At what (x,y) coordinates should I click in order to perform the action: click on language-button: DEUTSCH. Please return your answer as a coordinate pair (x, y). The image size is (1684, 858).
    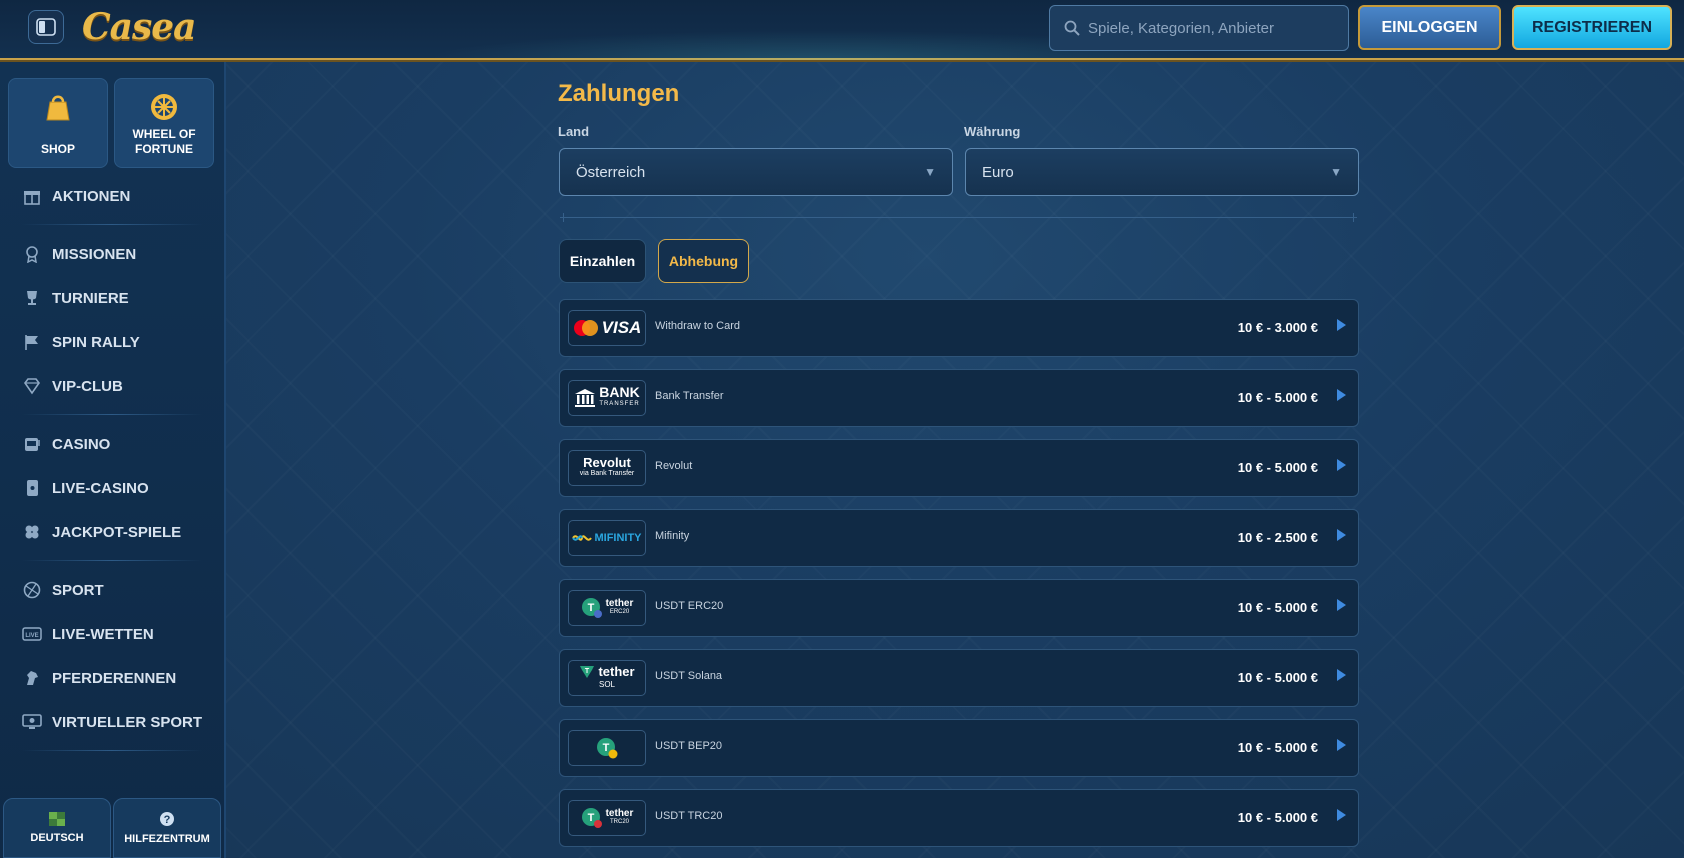
    Looking at the image, I should click on (57, 828).